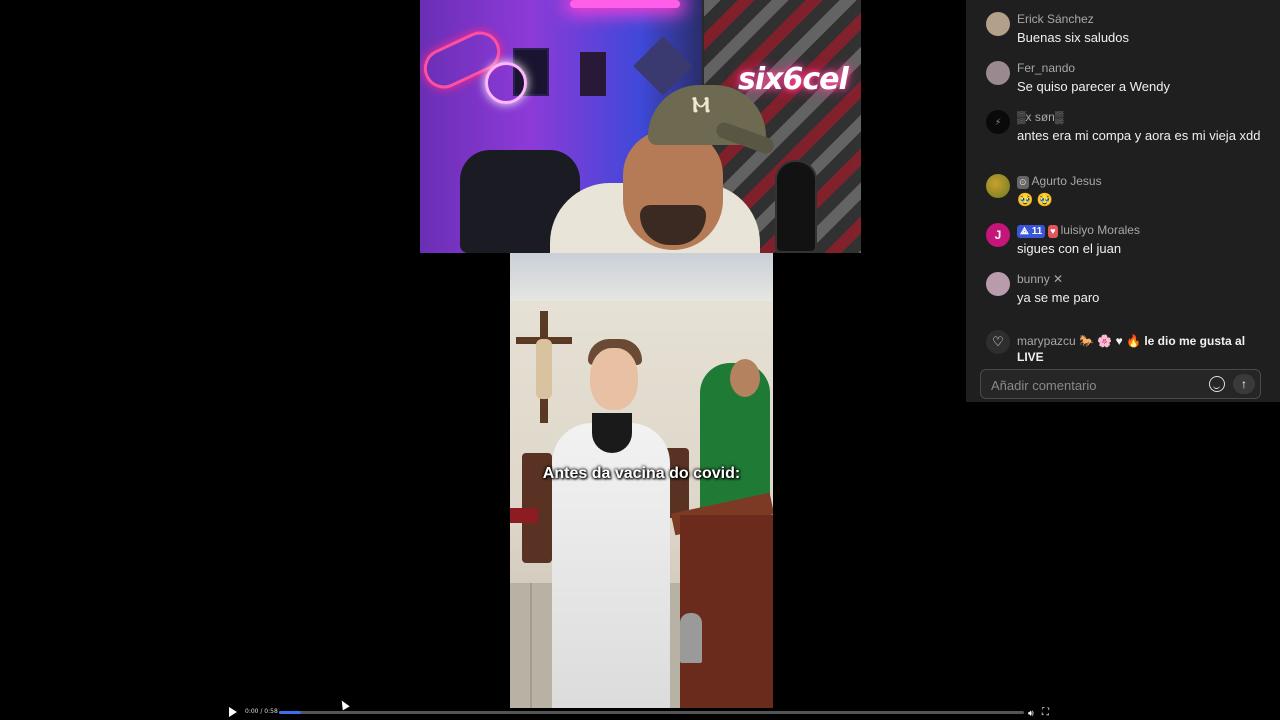  I want to click on comment-input, so click(1096, 385).